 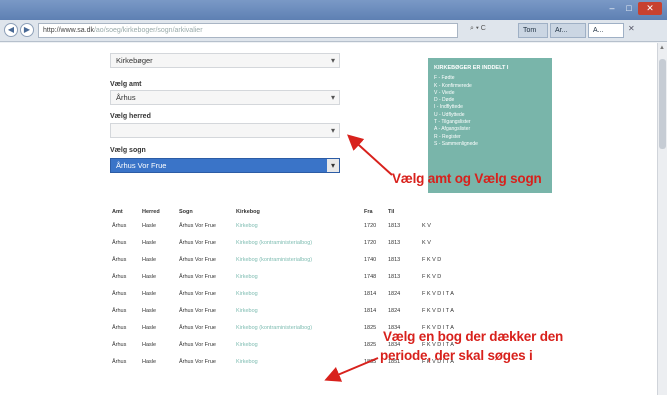 What do you see at coordinates (662, 104) in the screenshot?
I see `scrollbar-thumb` at bounding box center [662, 104].